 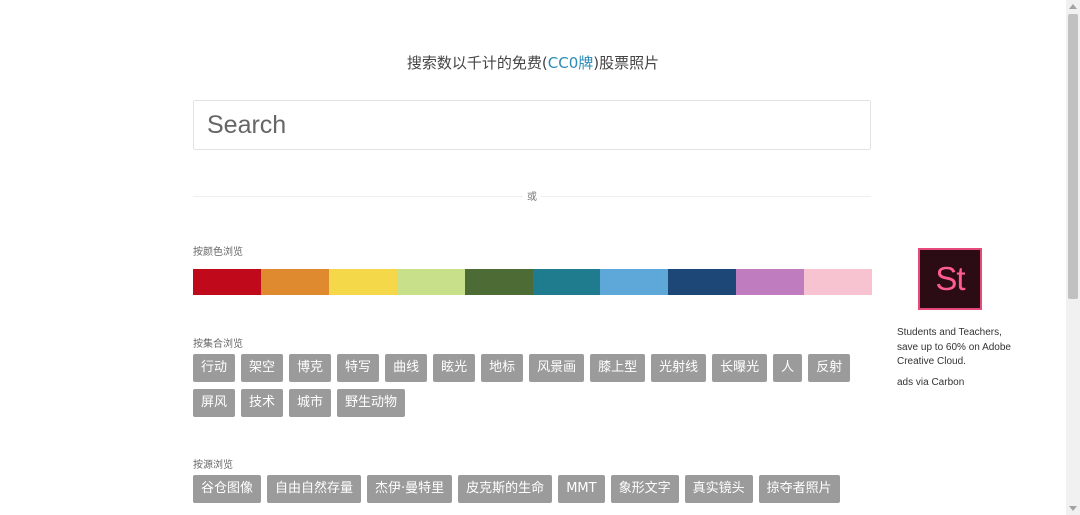 I want to click on browse-by-collection-label: 按集合浏览, so click(x=218, y=344).